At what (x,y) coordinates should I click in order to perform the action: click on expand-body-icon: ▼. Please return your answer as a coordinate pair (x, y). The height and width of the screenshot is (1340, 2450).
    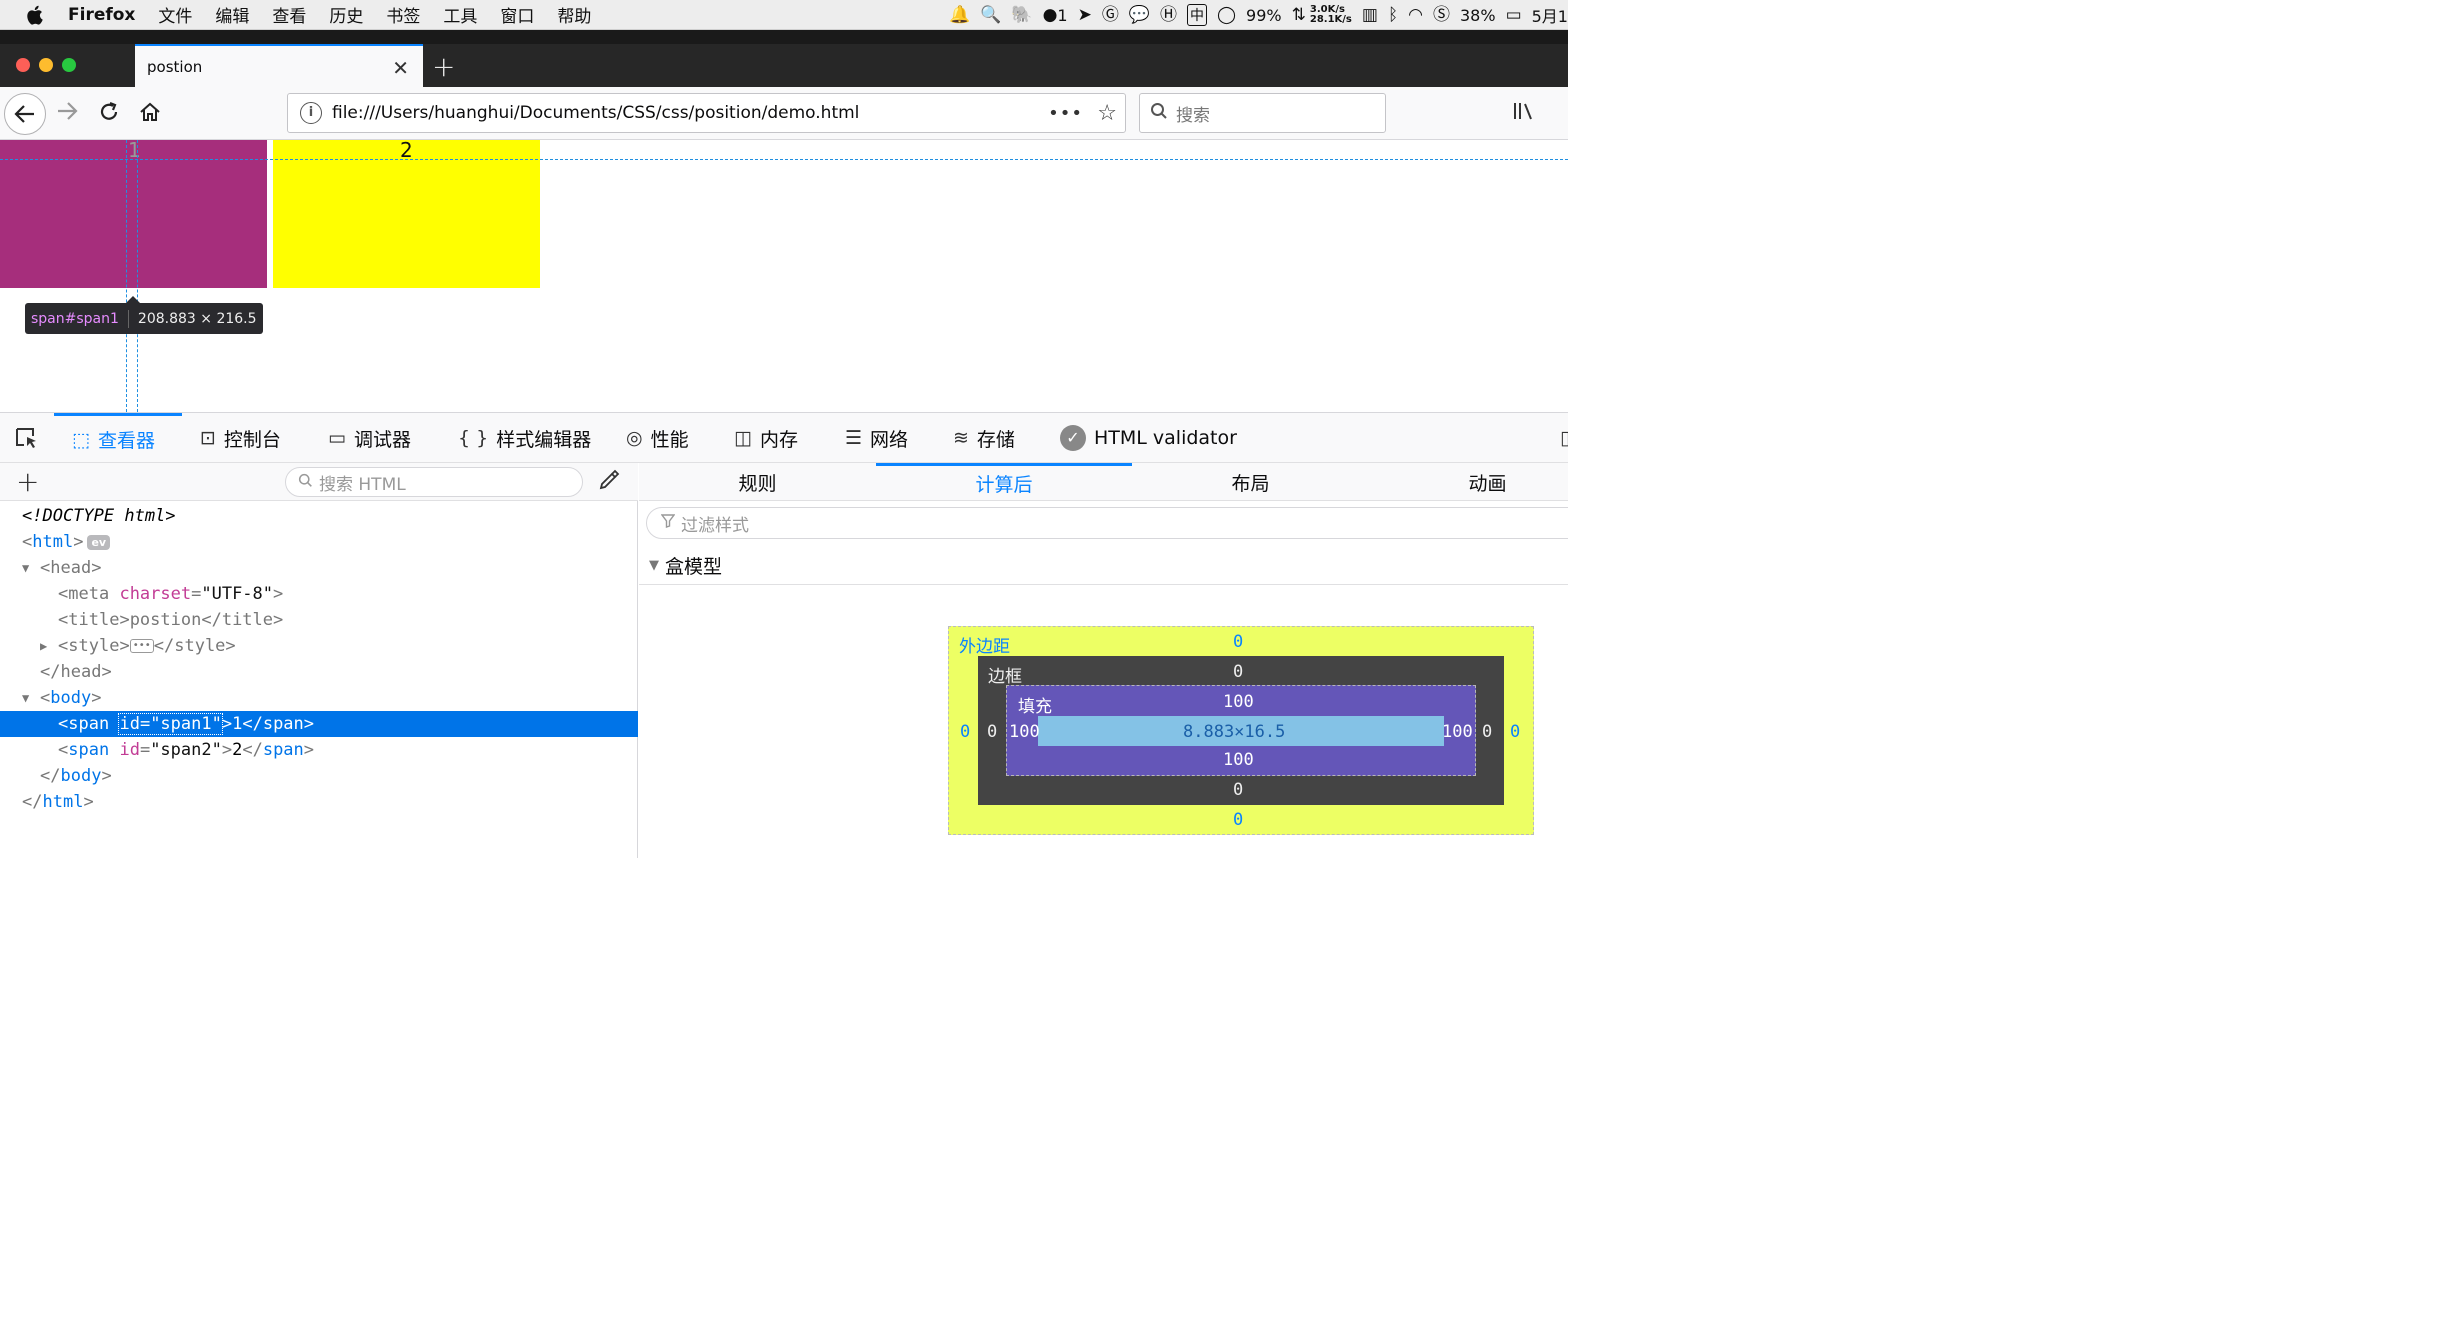
    Looking at the image, I should click on (25, 698).